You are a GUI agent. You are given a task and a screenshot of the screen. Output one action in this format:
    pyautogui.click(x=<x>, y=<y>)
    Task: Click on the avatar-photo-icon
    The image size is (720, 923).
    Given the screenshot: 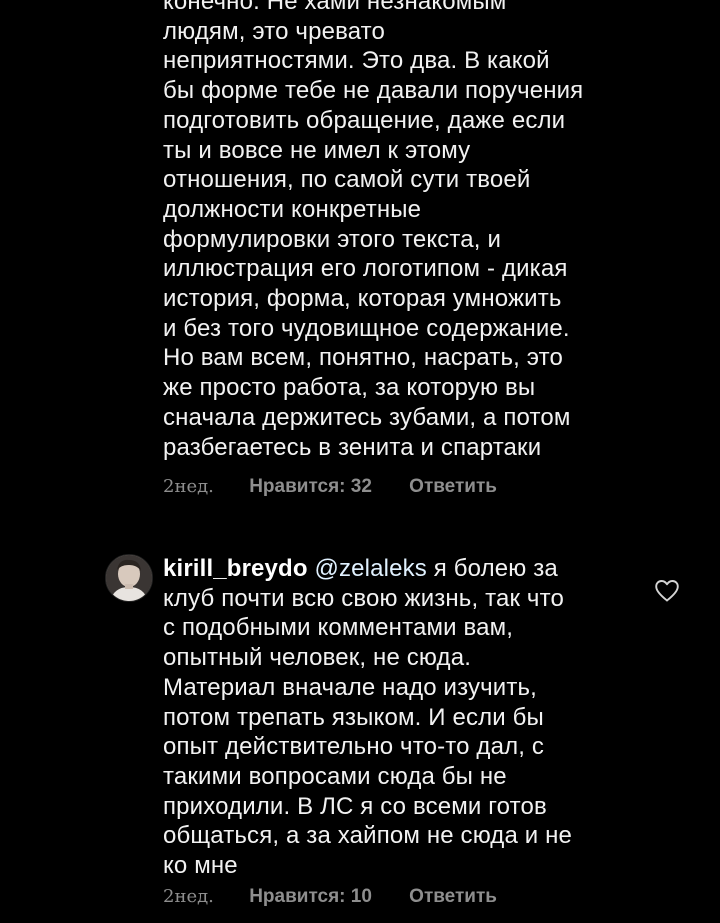 What is the action you would take?
    pyautogui.click(x=129, y=578)
    